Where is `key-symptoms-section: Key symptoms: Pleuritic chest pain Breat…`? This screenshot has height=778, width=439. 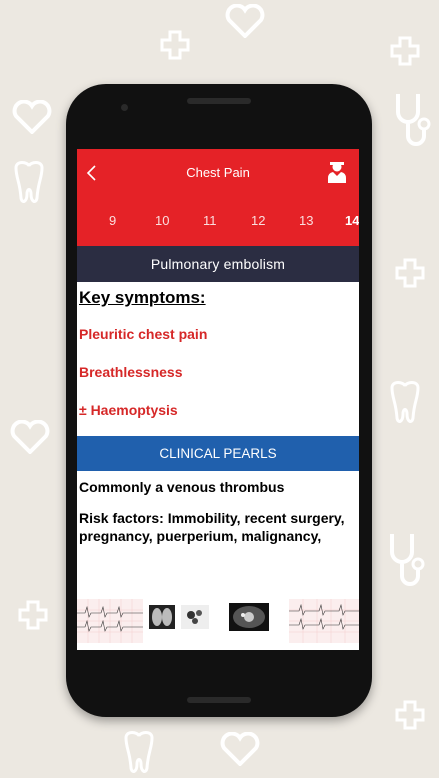 key-symptoms-section: Key symptoms: Pleuritic chest pain Breat… is located at coordinates (218, 350).